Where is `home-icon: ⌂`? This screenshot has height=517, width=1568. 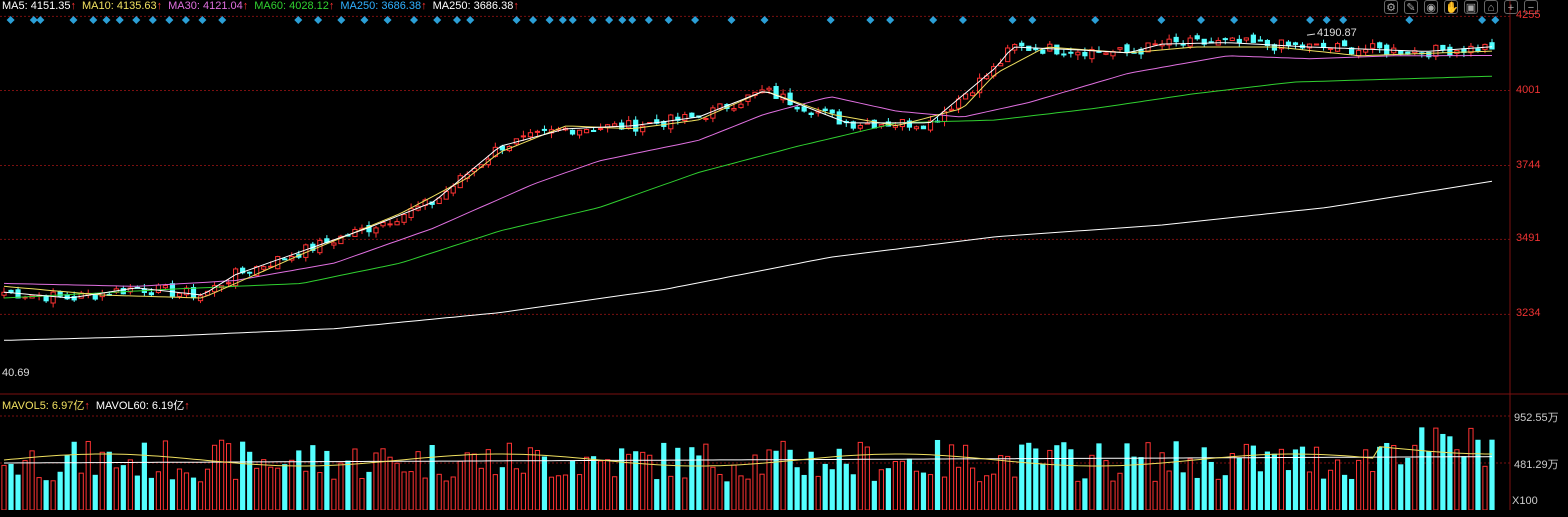
home-icon: ⌂ is located at coordinates (1491, 7).